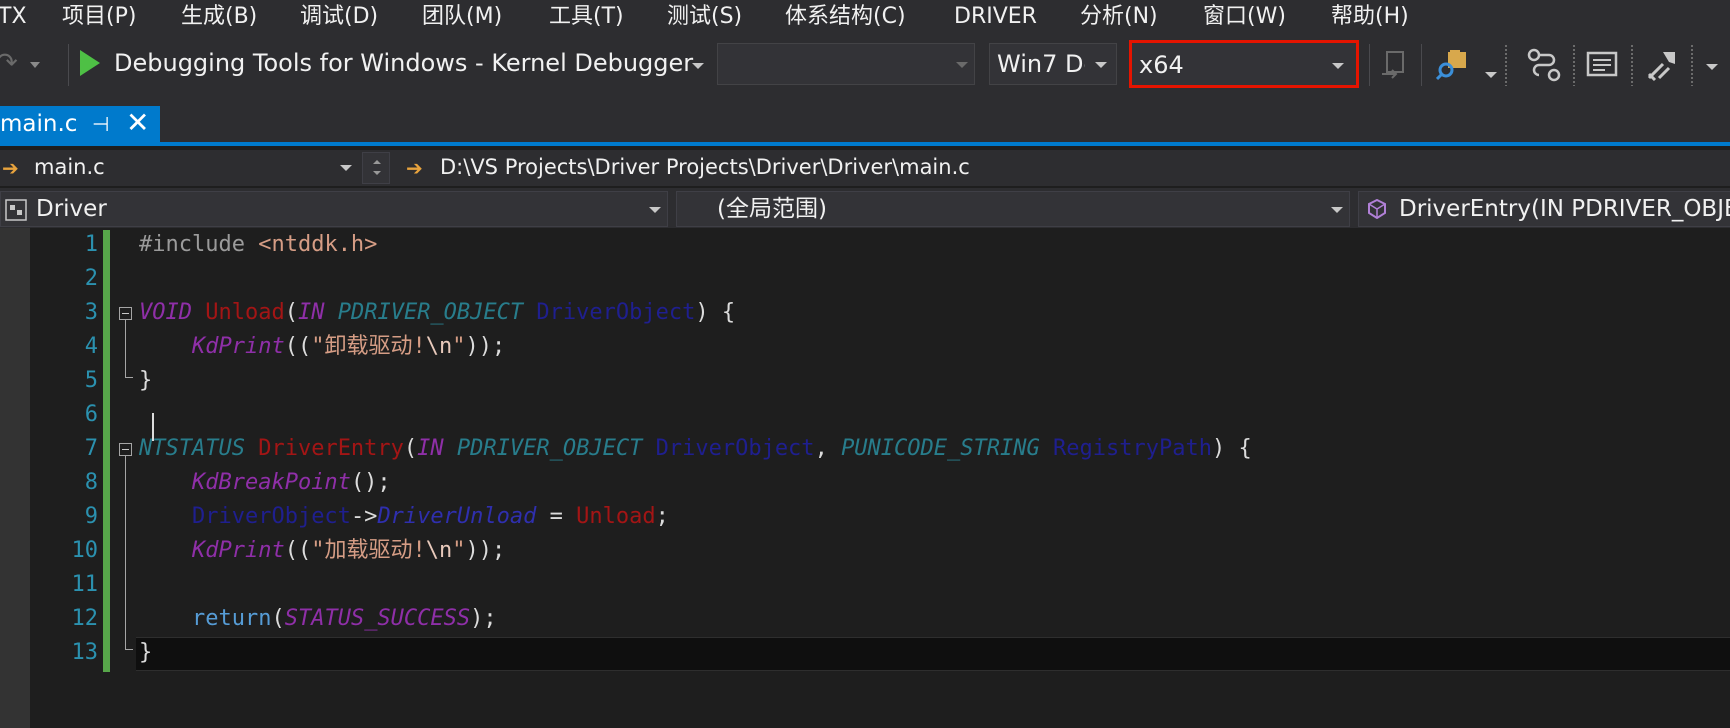  I want to click on menu-item-window: 窗口(W), so click(1244, 17).